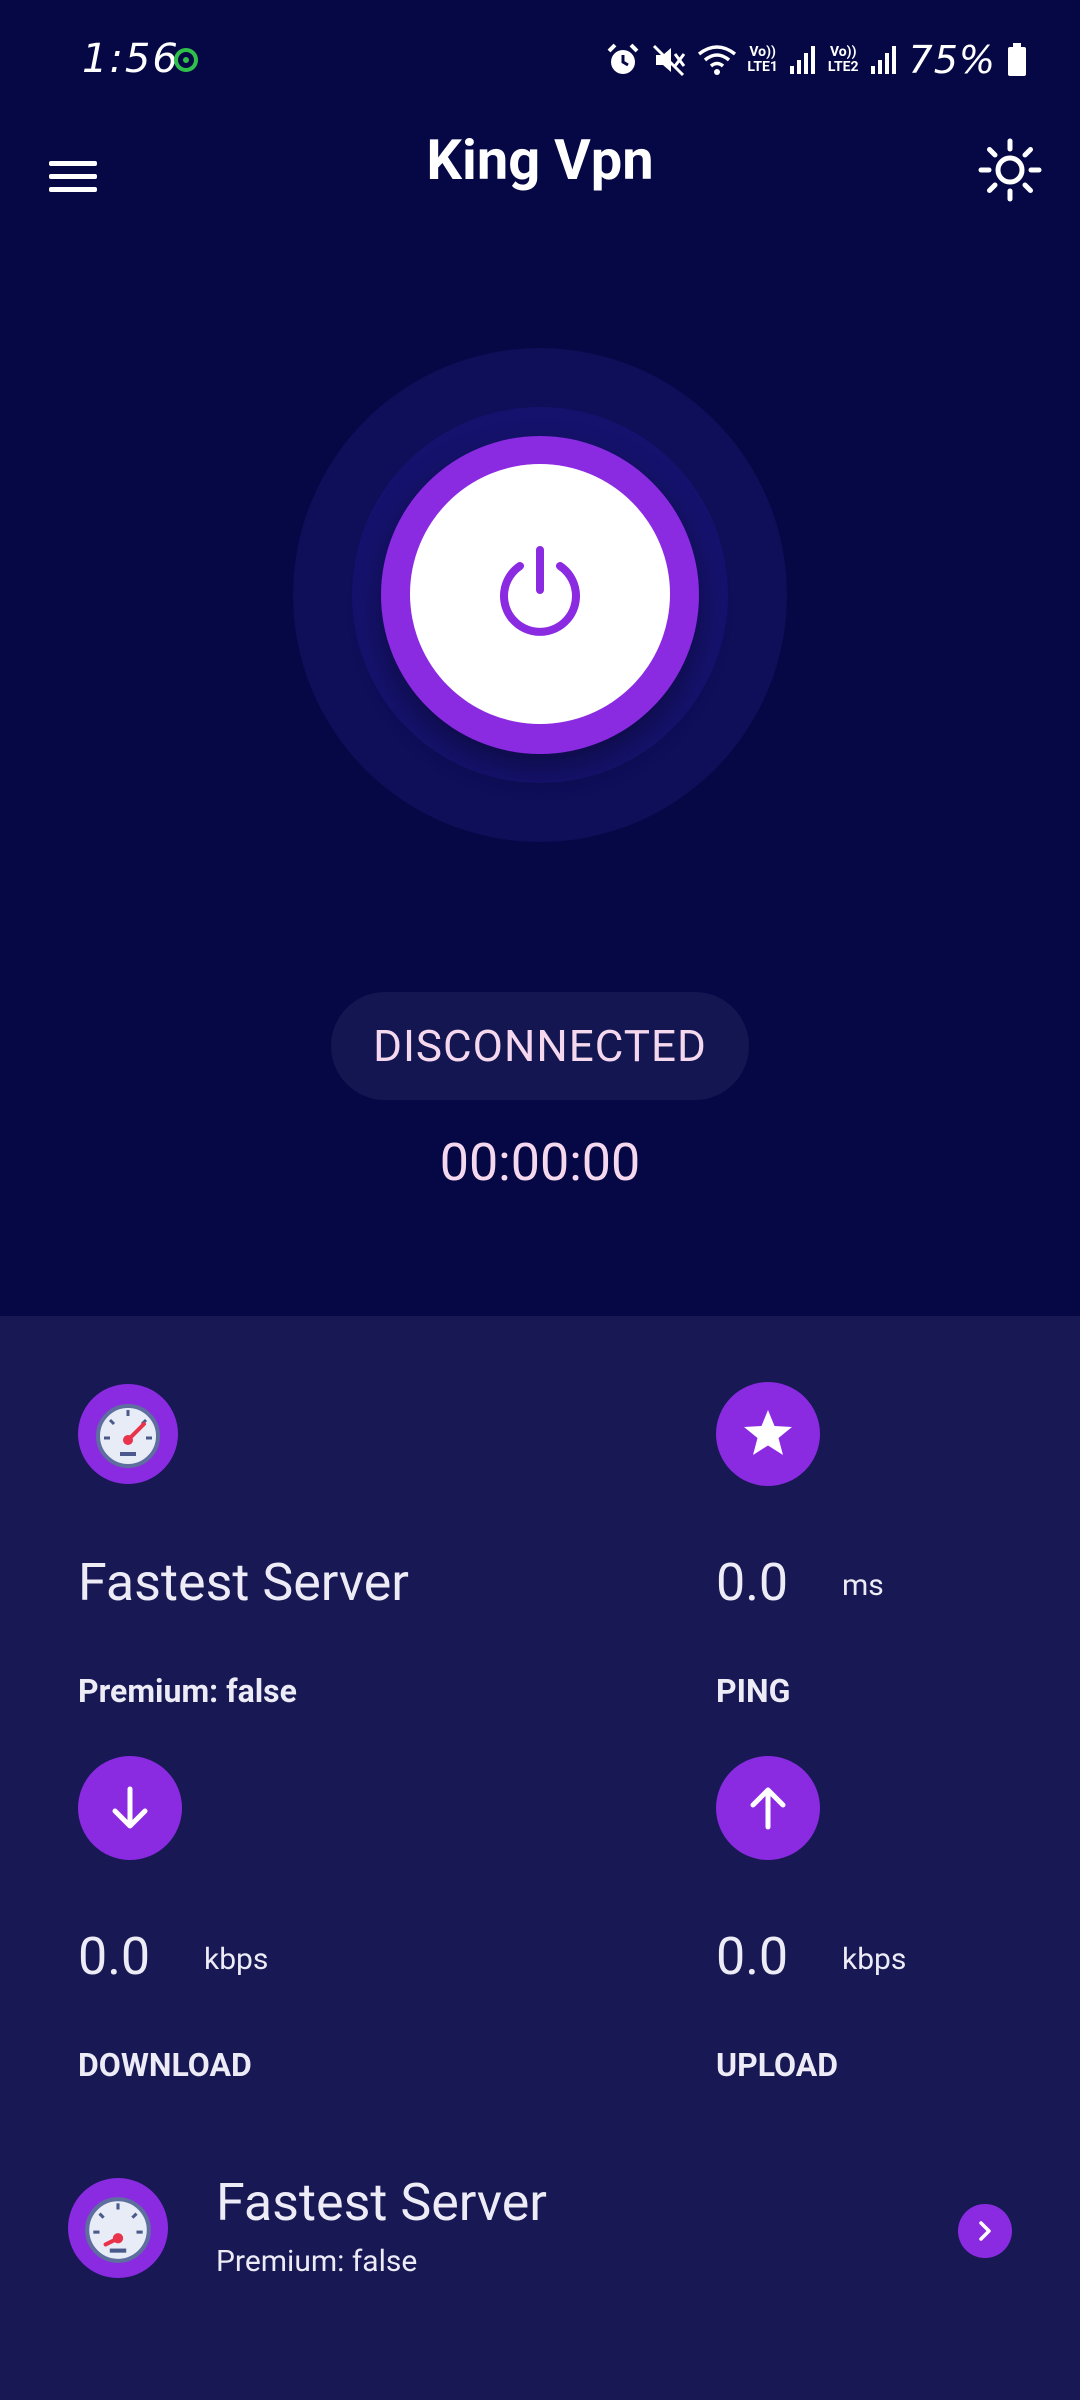 The image size is (1080, 2400). What do you see at coordinates (114, 1956) in the screenshot?
I see `download-value: 0.0` at bounding box center [114, 1956].